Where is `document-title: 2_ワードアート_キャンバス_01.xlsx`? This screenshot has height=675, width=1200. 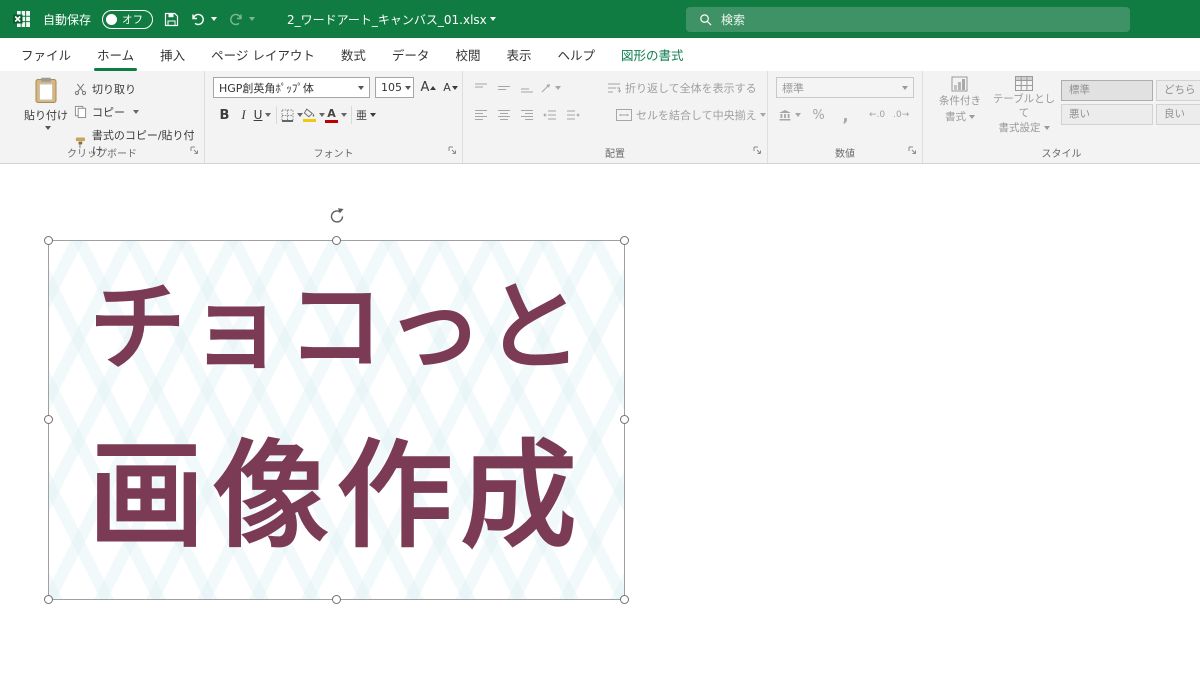
document-title: 2_ワードアート_キャンバス_01.xlsx is located at coordinates (391, 19).